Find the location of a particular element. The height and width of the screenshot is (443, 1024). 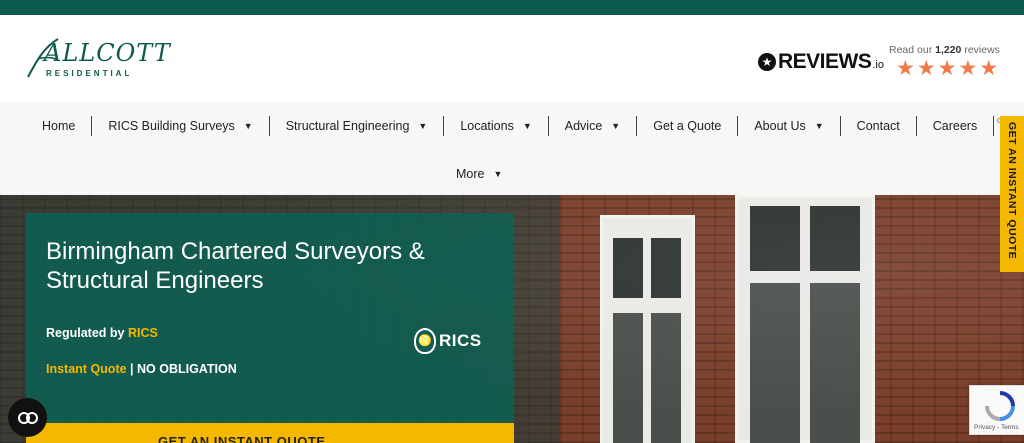

nav-item-rics-building-surveys: RICS Building Surveys ▼ is located at coordinates (181, 126).